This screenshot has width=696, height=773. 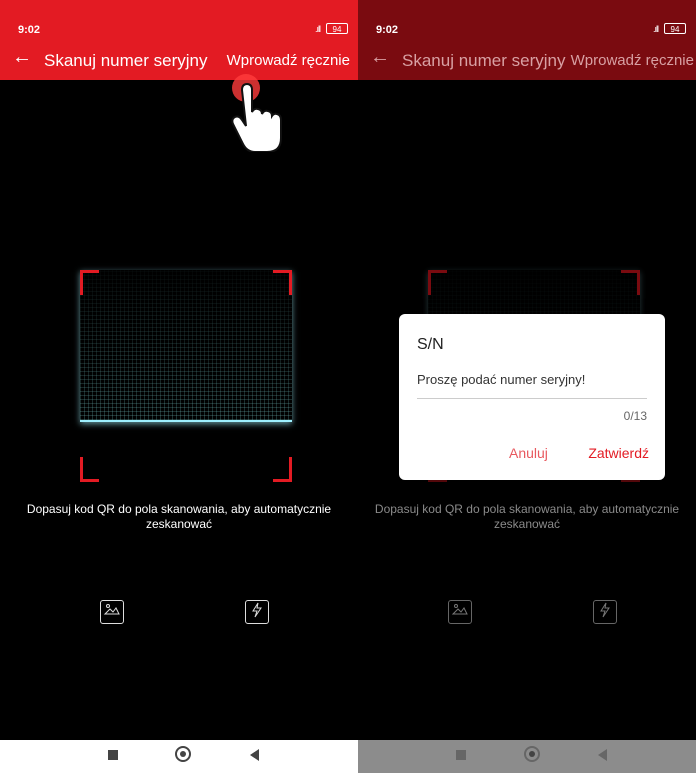 I want to click on cancel-button: Anuluj, so click(x=528, y=453).